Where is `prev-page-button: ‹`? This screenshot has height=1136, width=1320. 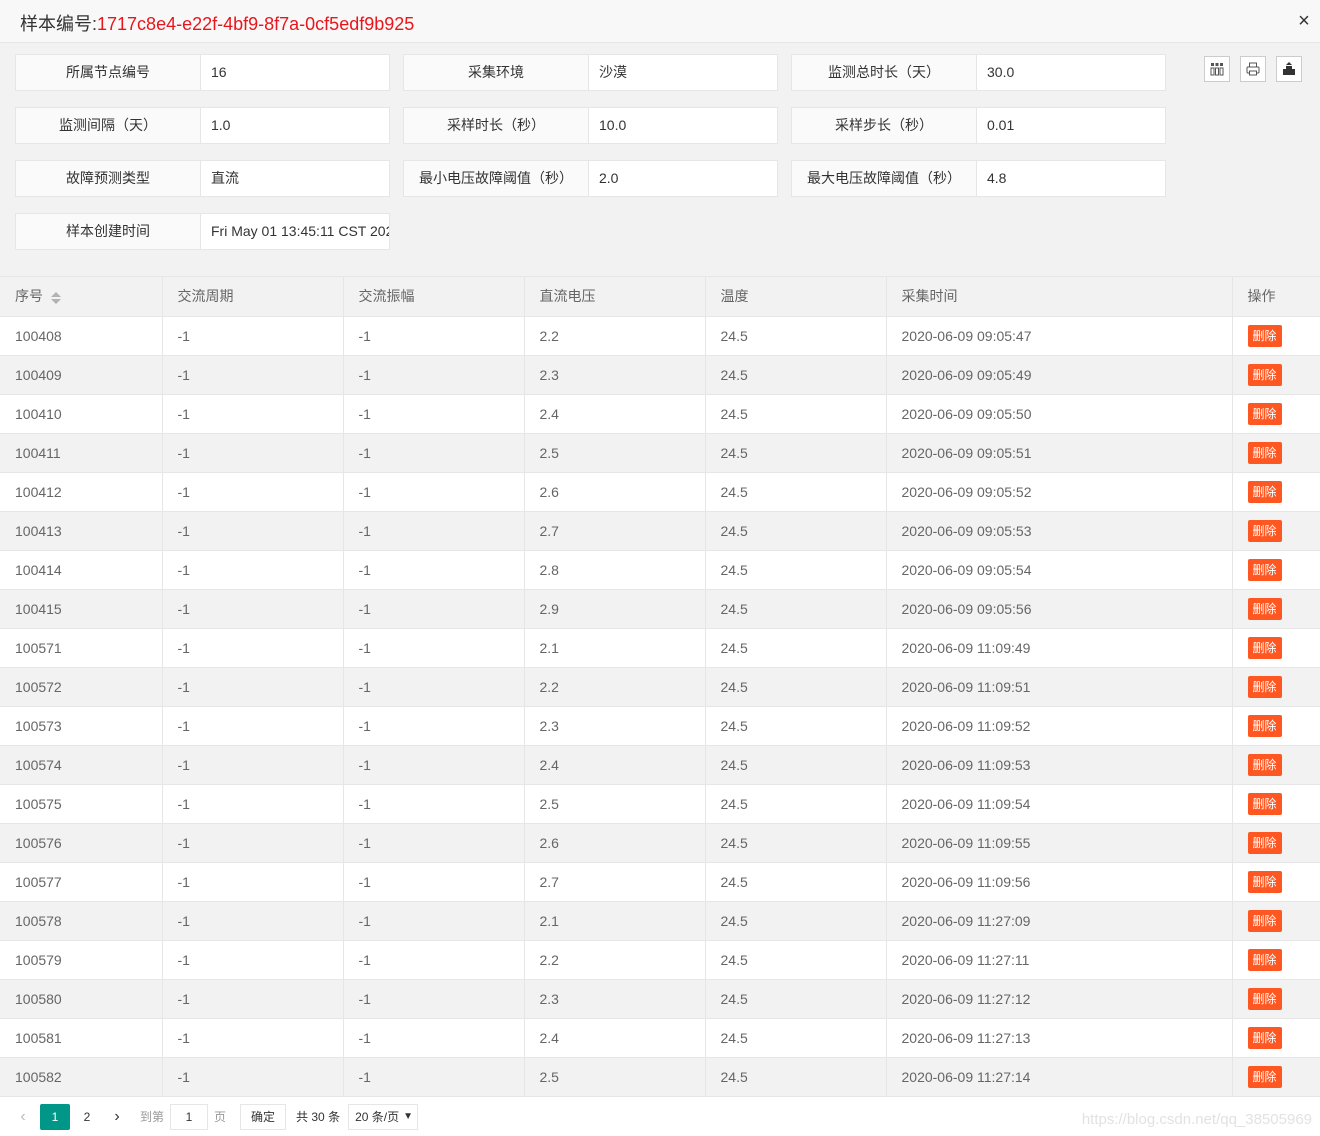
prev-page-button: ‹ is located at coordinates (23, 1117).